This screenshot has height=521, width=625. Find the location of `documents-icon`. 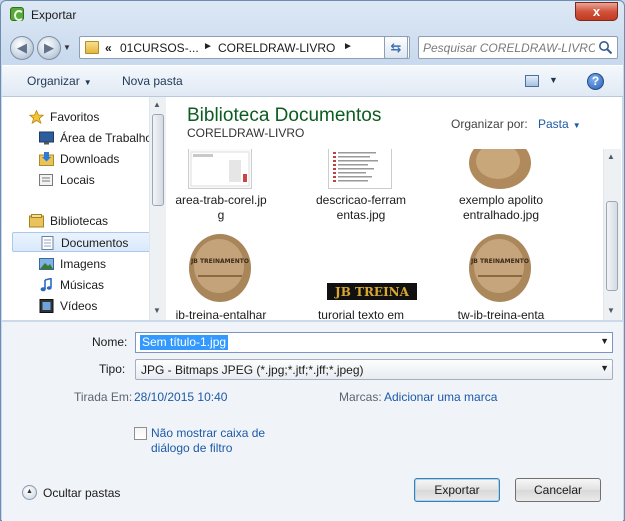

documents-icon is located at coordinates (47, 243).